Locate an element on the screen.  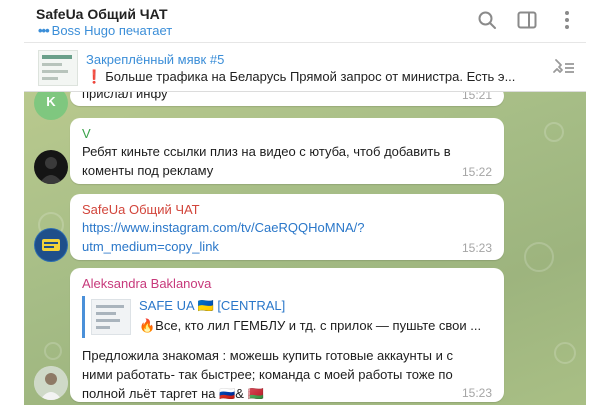
forward-thumbnail is located at coordinates (111, 317).